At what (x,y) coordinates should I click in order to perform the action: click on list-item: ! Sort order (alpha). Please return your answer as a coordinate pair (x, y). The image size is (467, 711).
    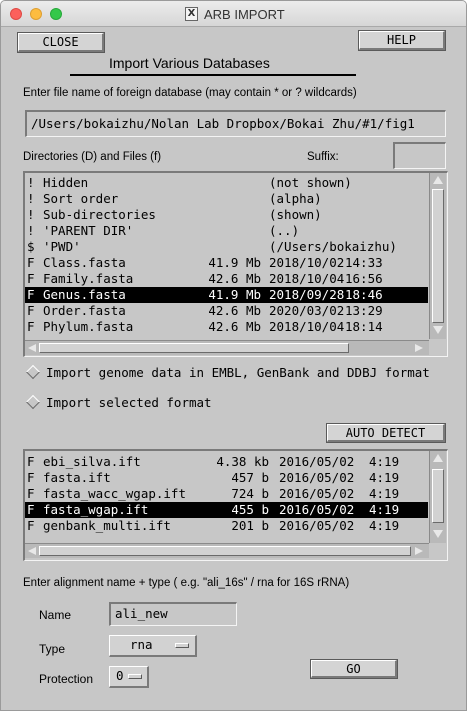
    Looking at the image, I should click on (226, 199).